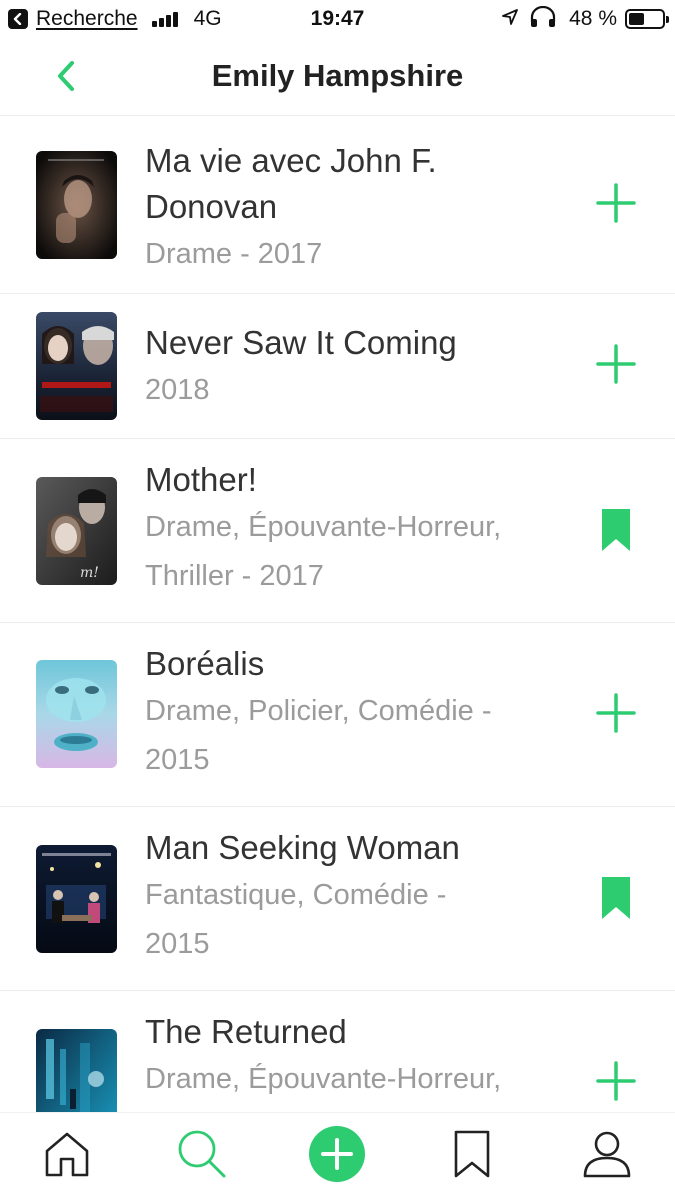 This screenshot has width=675, height=1200. I want to click on location-icon, so click(510, 19).